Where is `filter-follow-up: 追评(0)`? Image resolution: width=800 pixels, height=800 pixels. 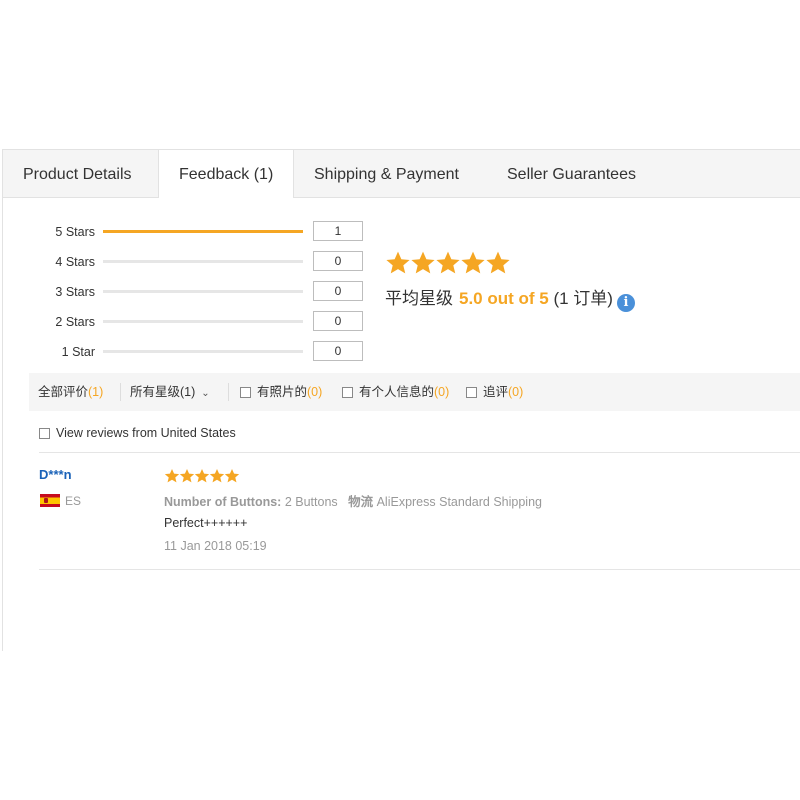
filter-follow-up: 追评(0) is located at coordinates (494, 392).